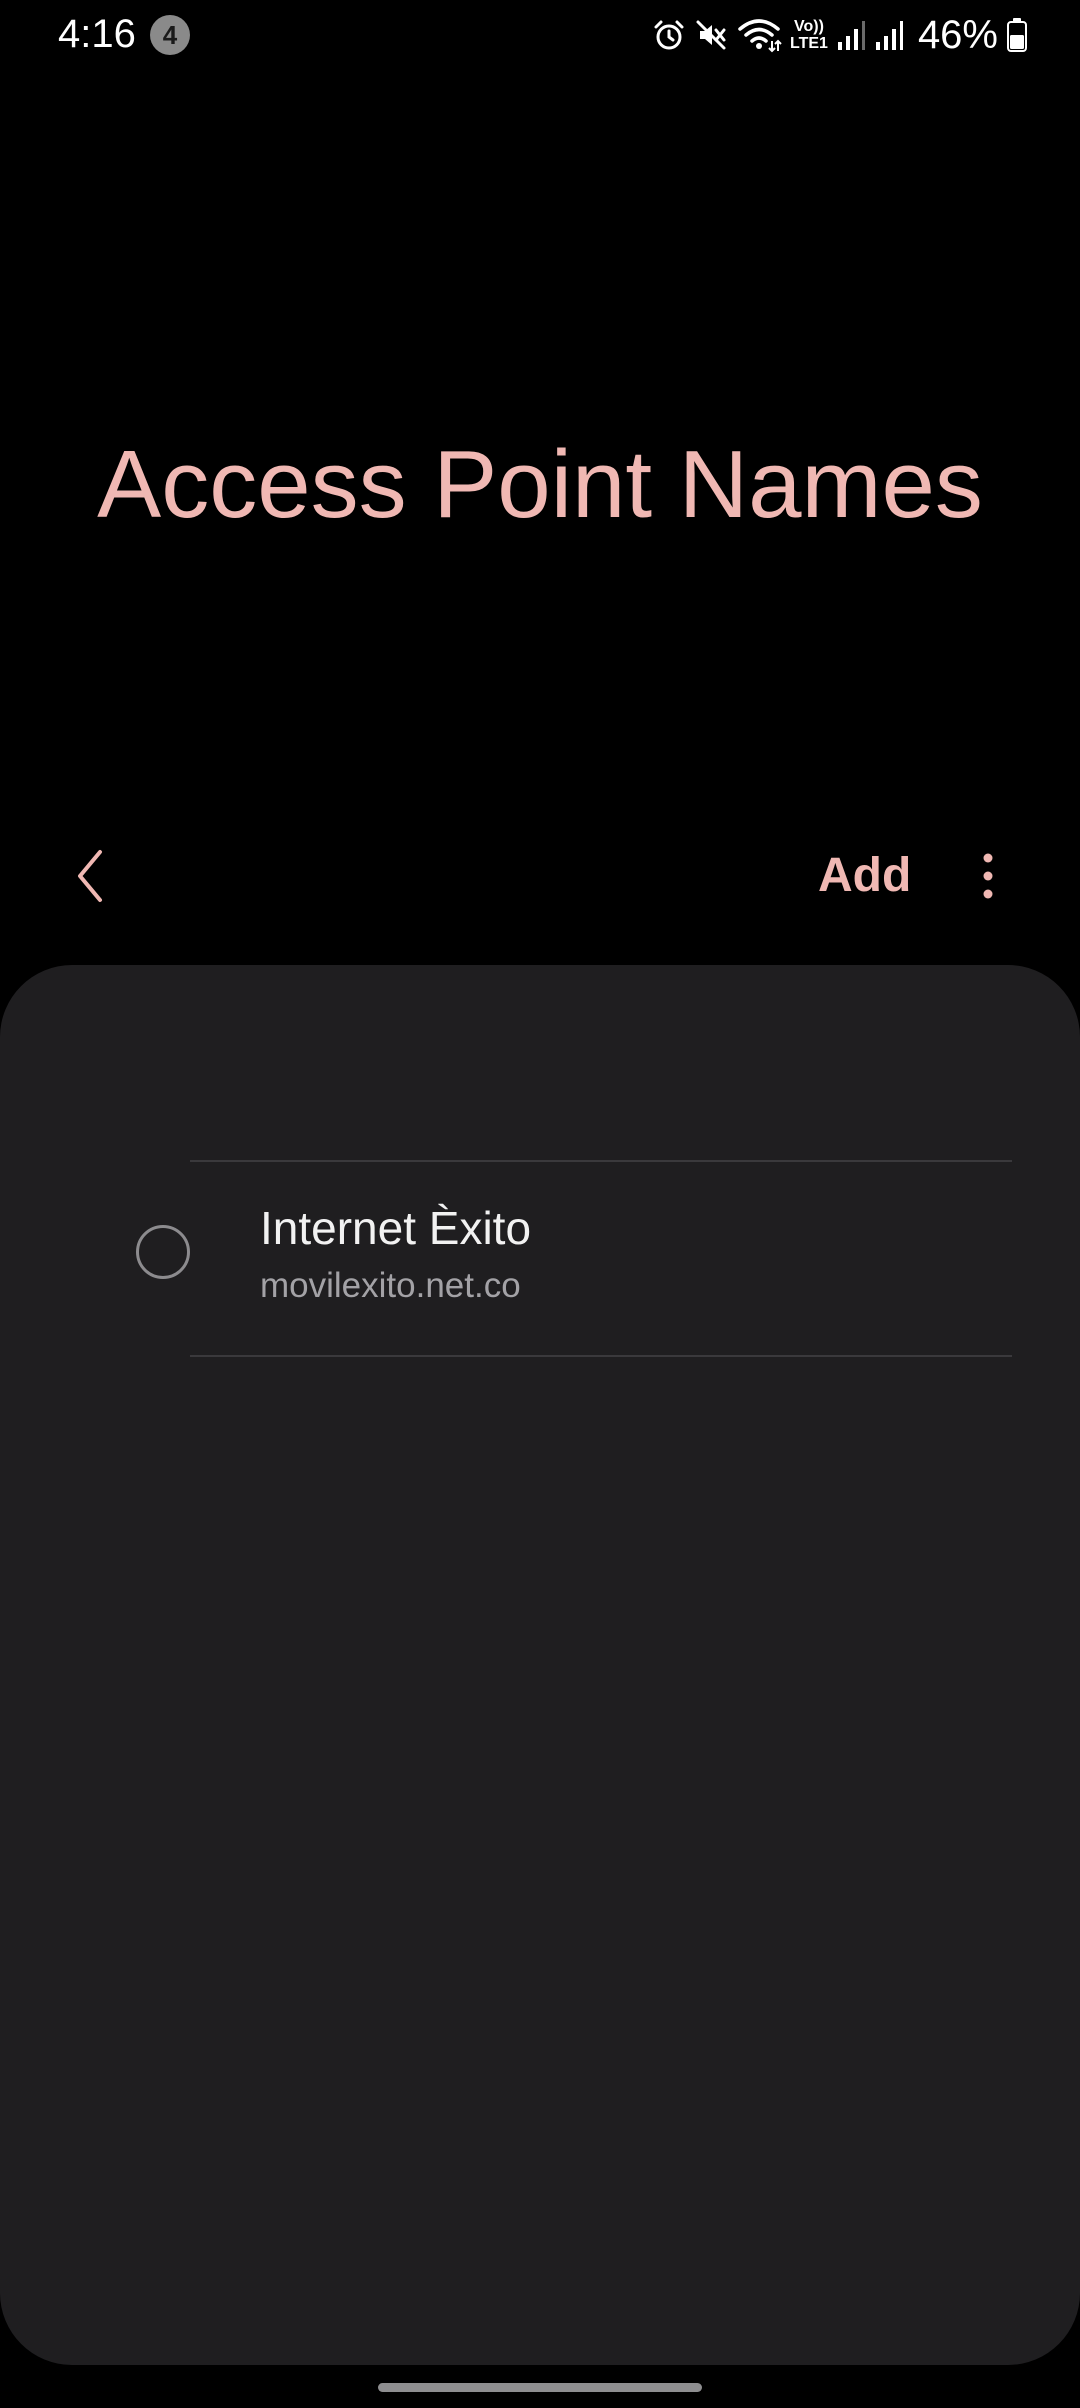 The width and height of the screenshot is (1080, 2408). Describe the element at coordinates (809, 43) in the screenshot. I see `network-type-bottom: LTE1` at that location.